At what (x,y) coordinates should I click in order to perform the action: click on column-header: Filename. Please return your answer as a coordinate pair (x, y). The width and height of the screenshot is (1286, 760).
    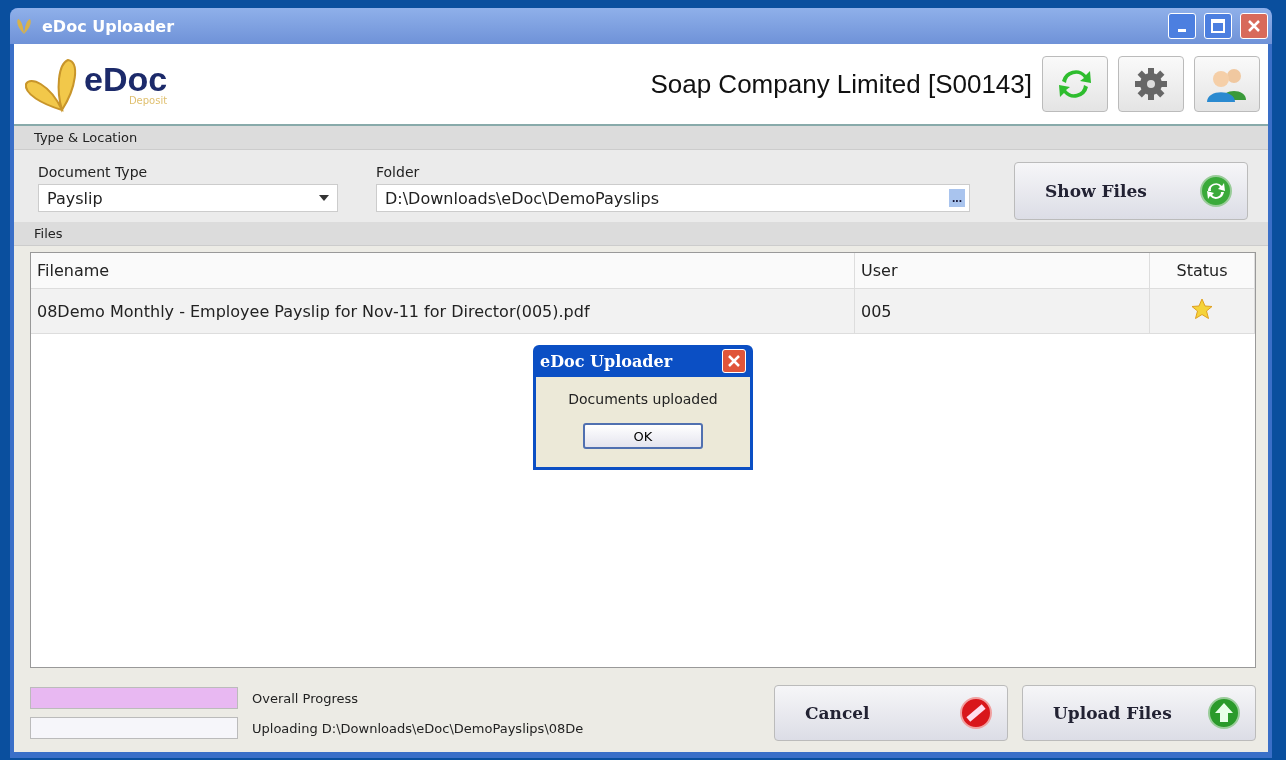
    Looking at the image, I should click on (443, 271).